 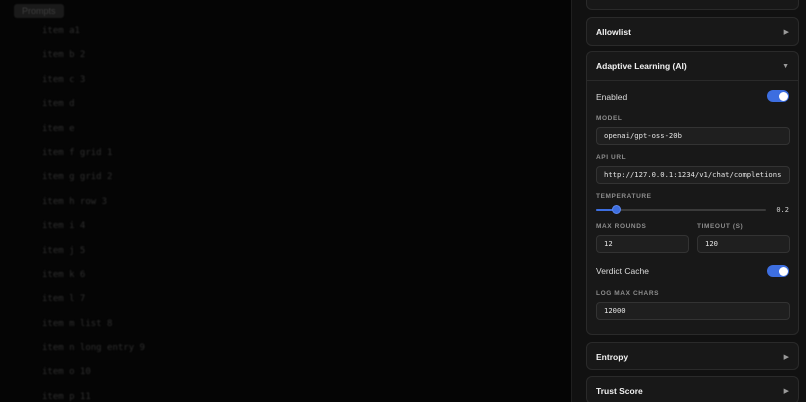 What do you see at coordinates (720, 226) in the screenshot?
I see `timeout-label: TIMEOUT (S)` at bounding box center [720, 226].